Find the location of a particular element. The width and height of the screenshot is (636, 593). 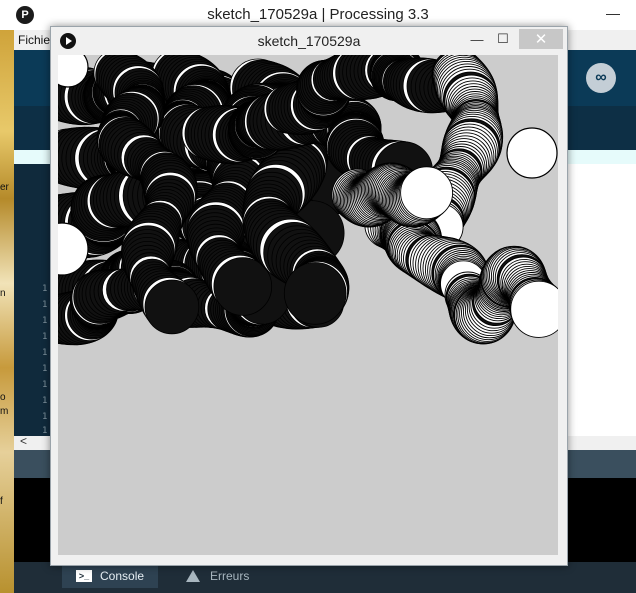

sketch-titlebar: sketch_170529a — ☐ ✕ is located at coordinates (309, 41).